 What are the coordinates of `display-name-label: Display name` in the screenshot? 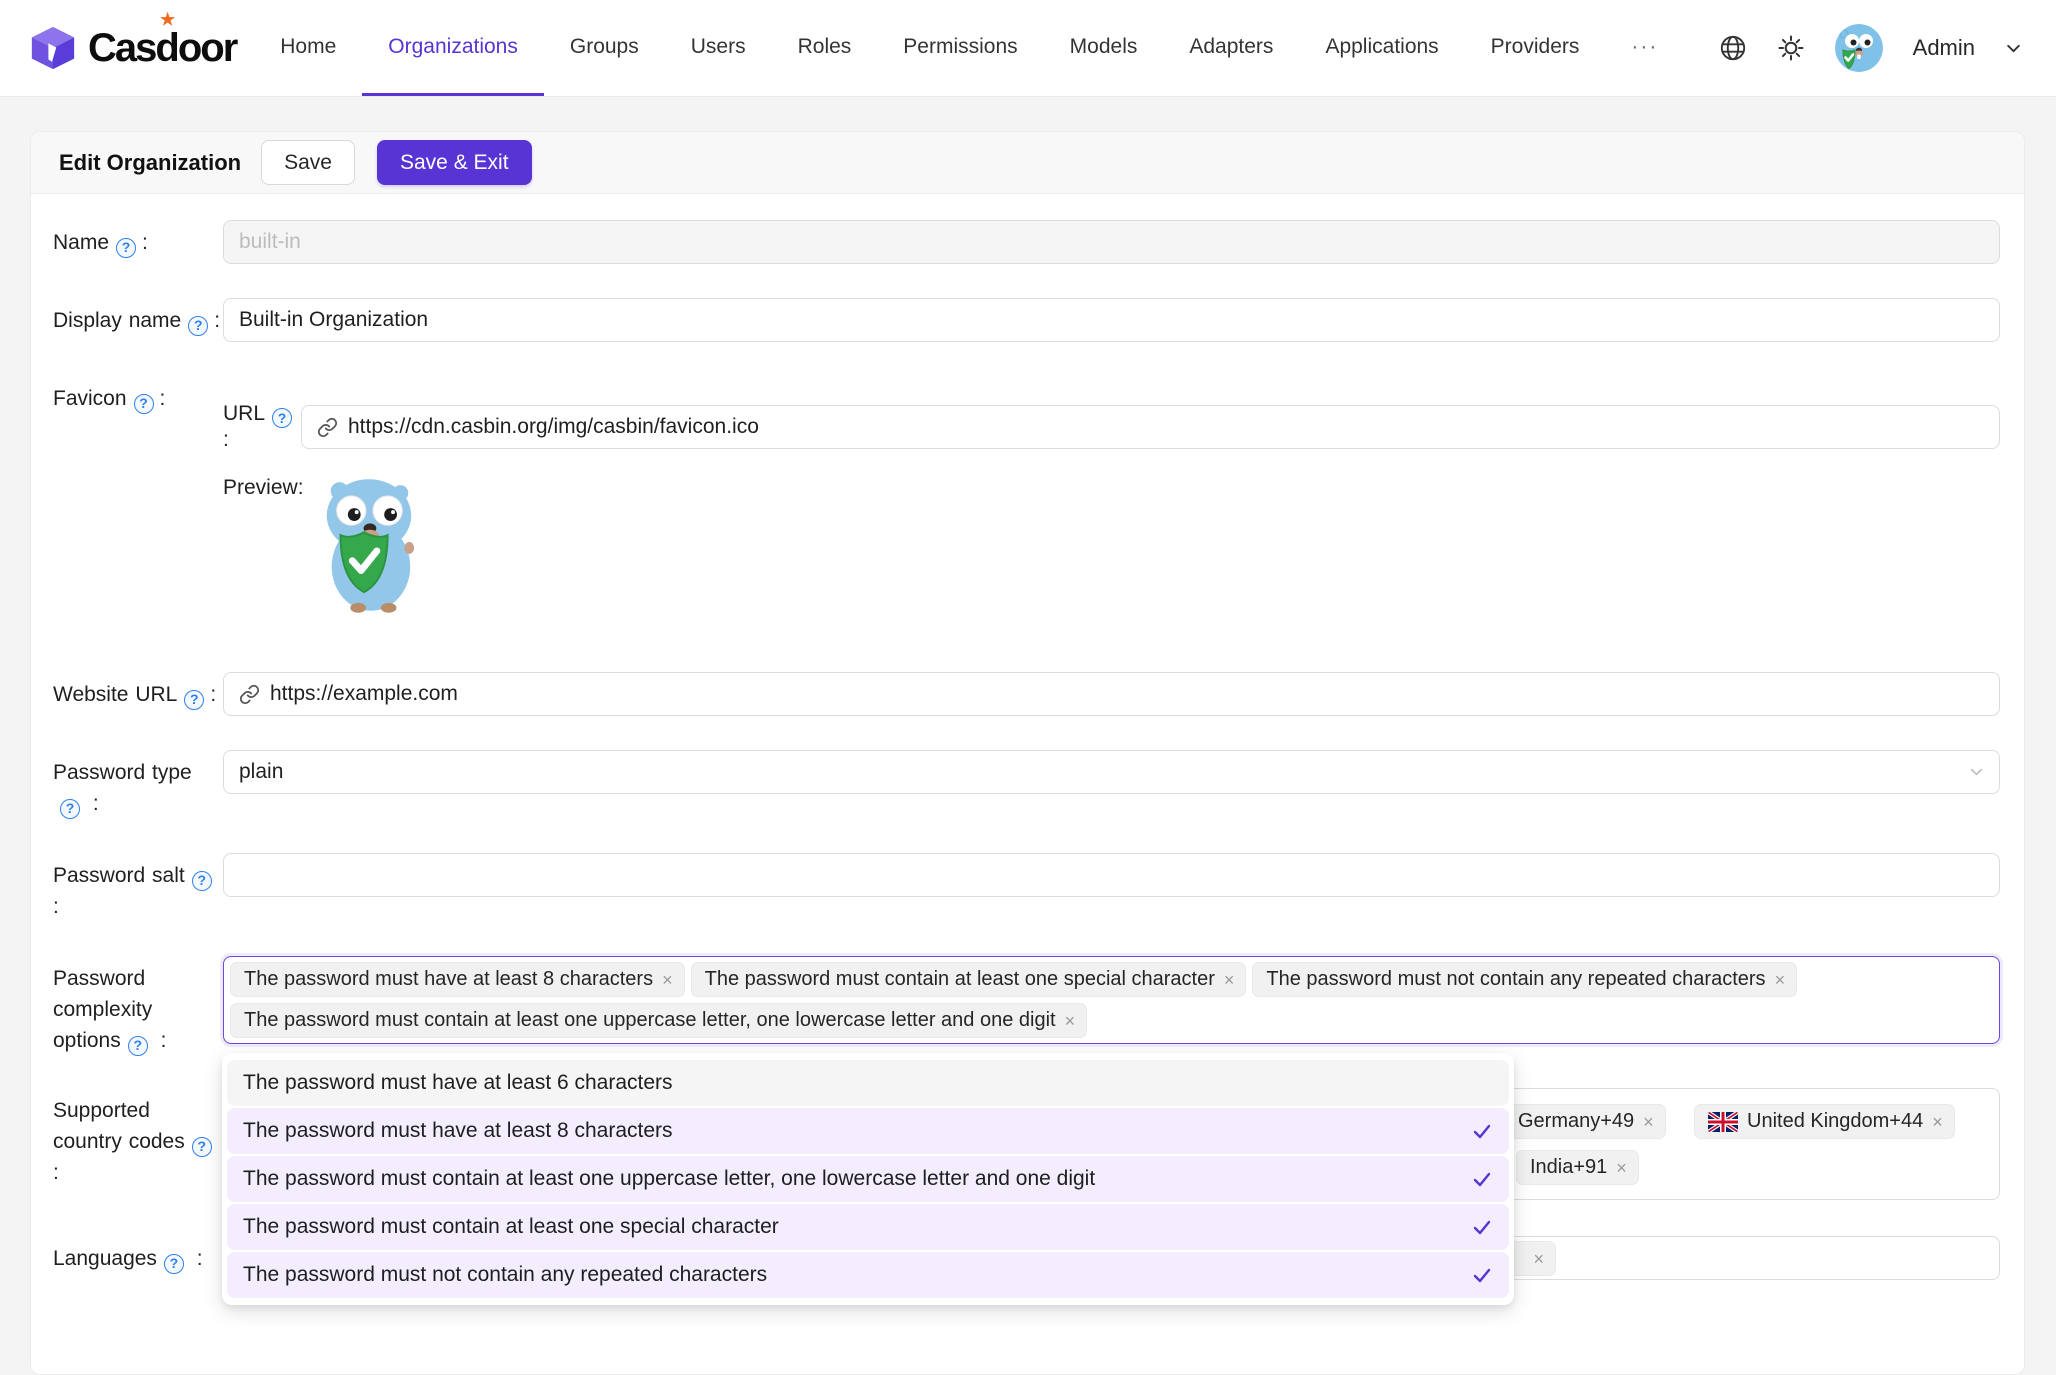 It's located at (117, 320).